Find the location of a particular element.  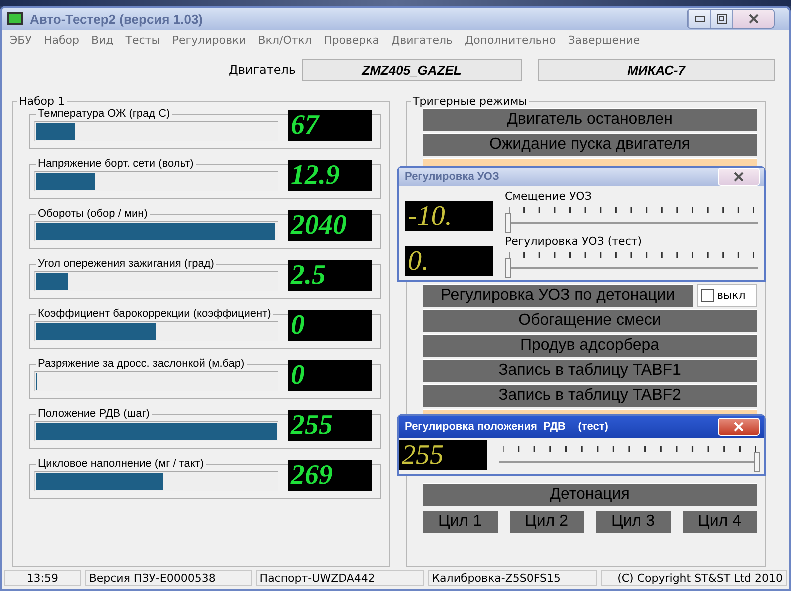

sensor-label: Положение РДВ (шаг) is located at coordinates (94, 414).